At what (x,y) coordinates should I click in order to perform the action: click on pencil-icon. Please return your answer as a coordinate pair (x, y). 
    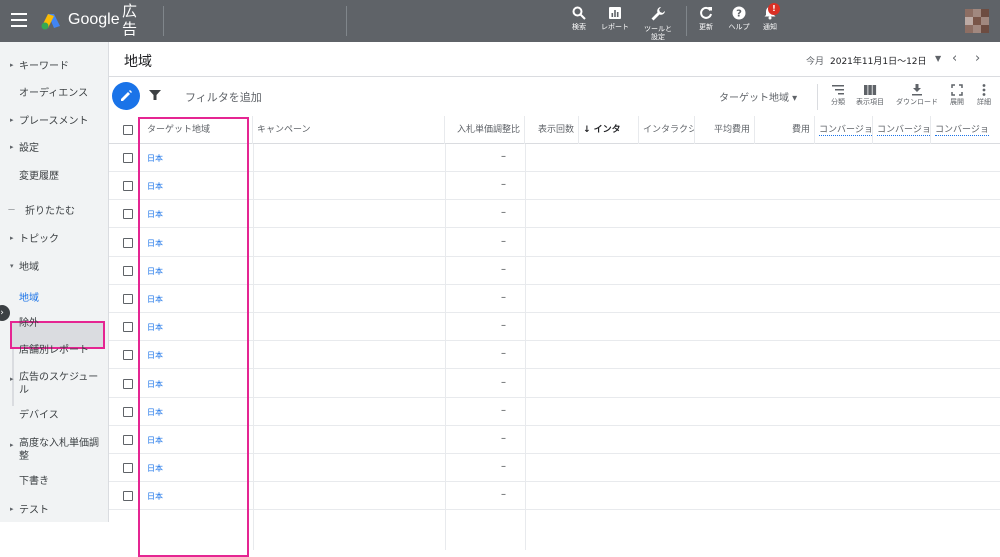
    Looking at the image, I should click on (126, 95).